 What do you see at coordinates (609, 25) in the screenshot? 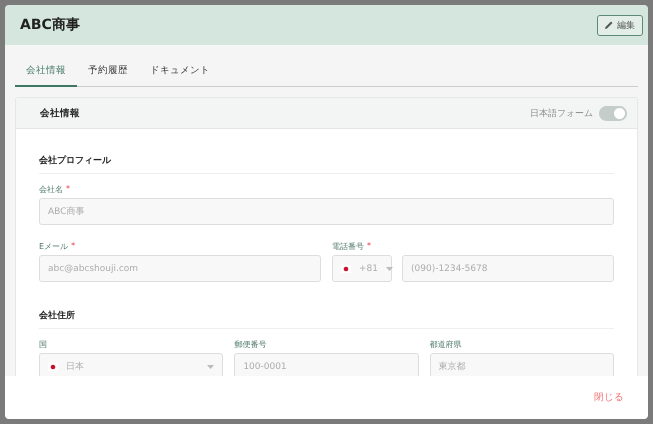
I see `pencil-icon` at bounding box center [609, 25].